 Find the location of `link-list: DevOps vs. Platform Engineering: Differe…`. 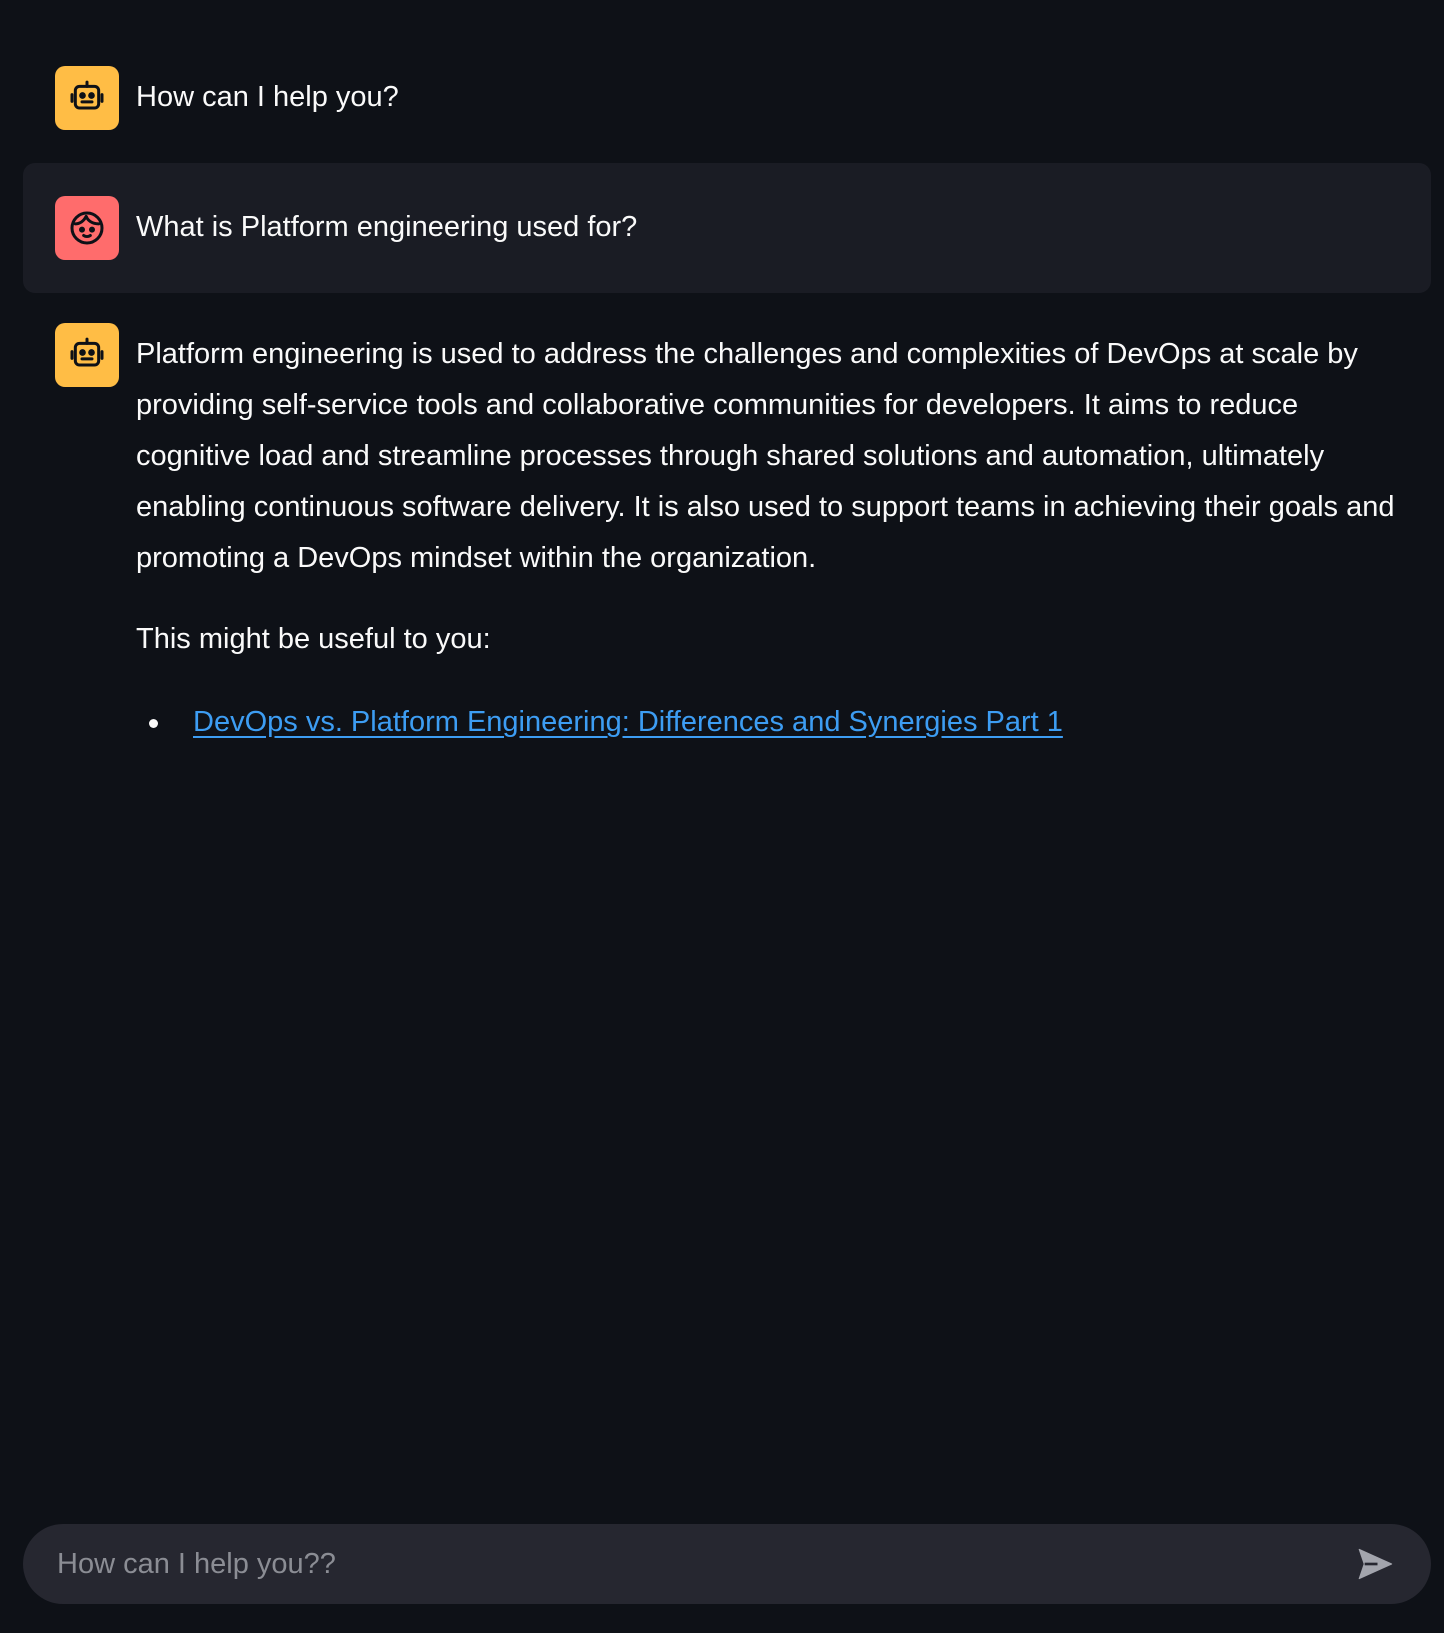

link-list: DevOps vs. Platform Engineering: Differe… is located at coordinates (767, 722).